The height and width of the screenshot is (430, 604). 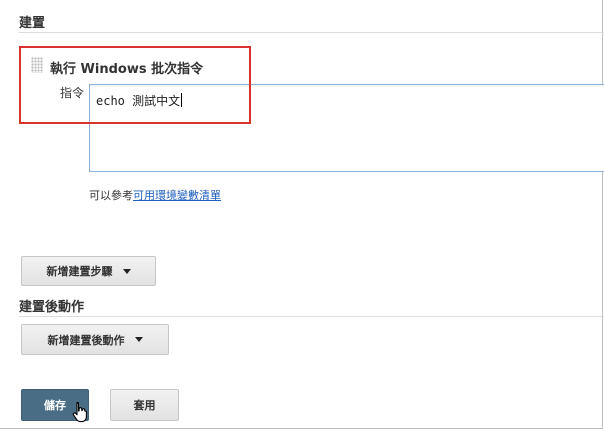 What do you see at coordinates (55, 405) in the screenshot?
I see `save-label: 儲存` at bounding box center [55, 405].